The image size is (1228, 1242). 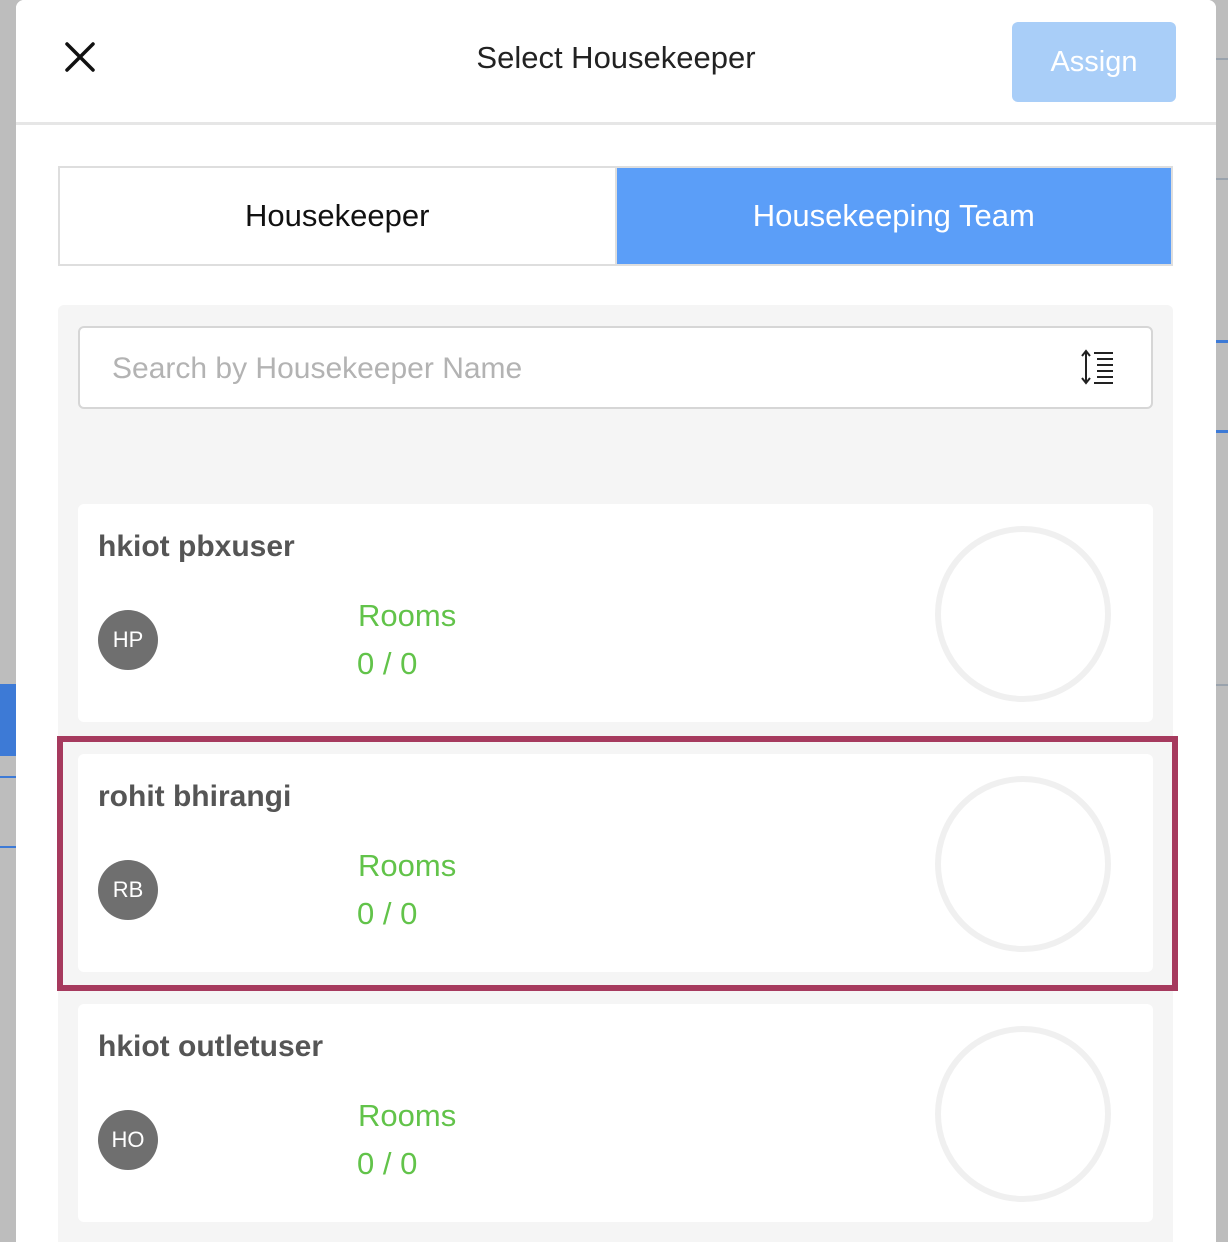 I want to click on modal-title: Select Housekeeper, so click(x=616, y=57).